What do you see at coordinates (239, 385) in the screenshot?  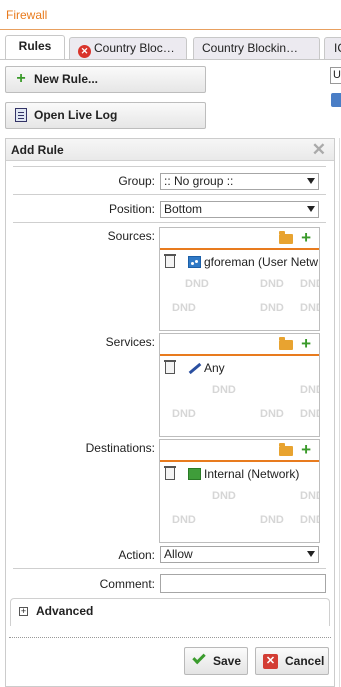 I see `services-list: + Any DND DND DND DND DND` at bounding box center [239, 385].